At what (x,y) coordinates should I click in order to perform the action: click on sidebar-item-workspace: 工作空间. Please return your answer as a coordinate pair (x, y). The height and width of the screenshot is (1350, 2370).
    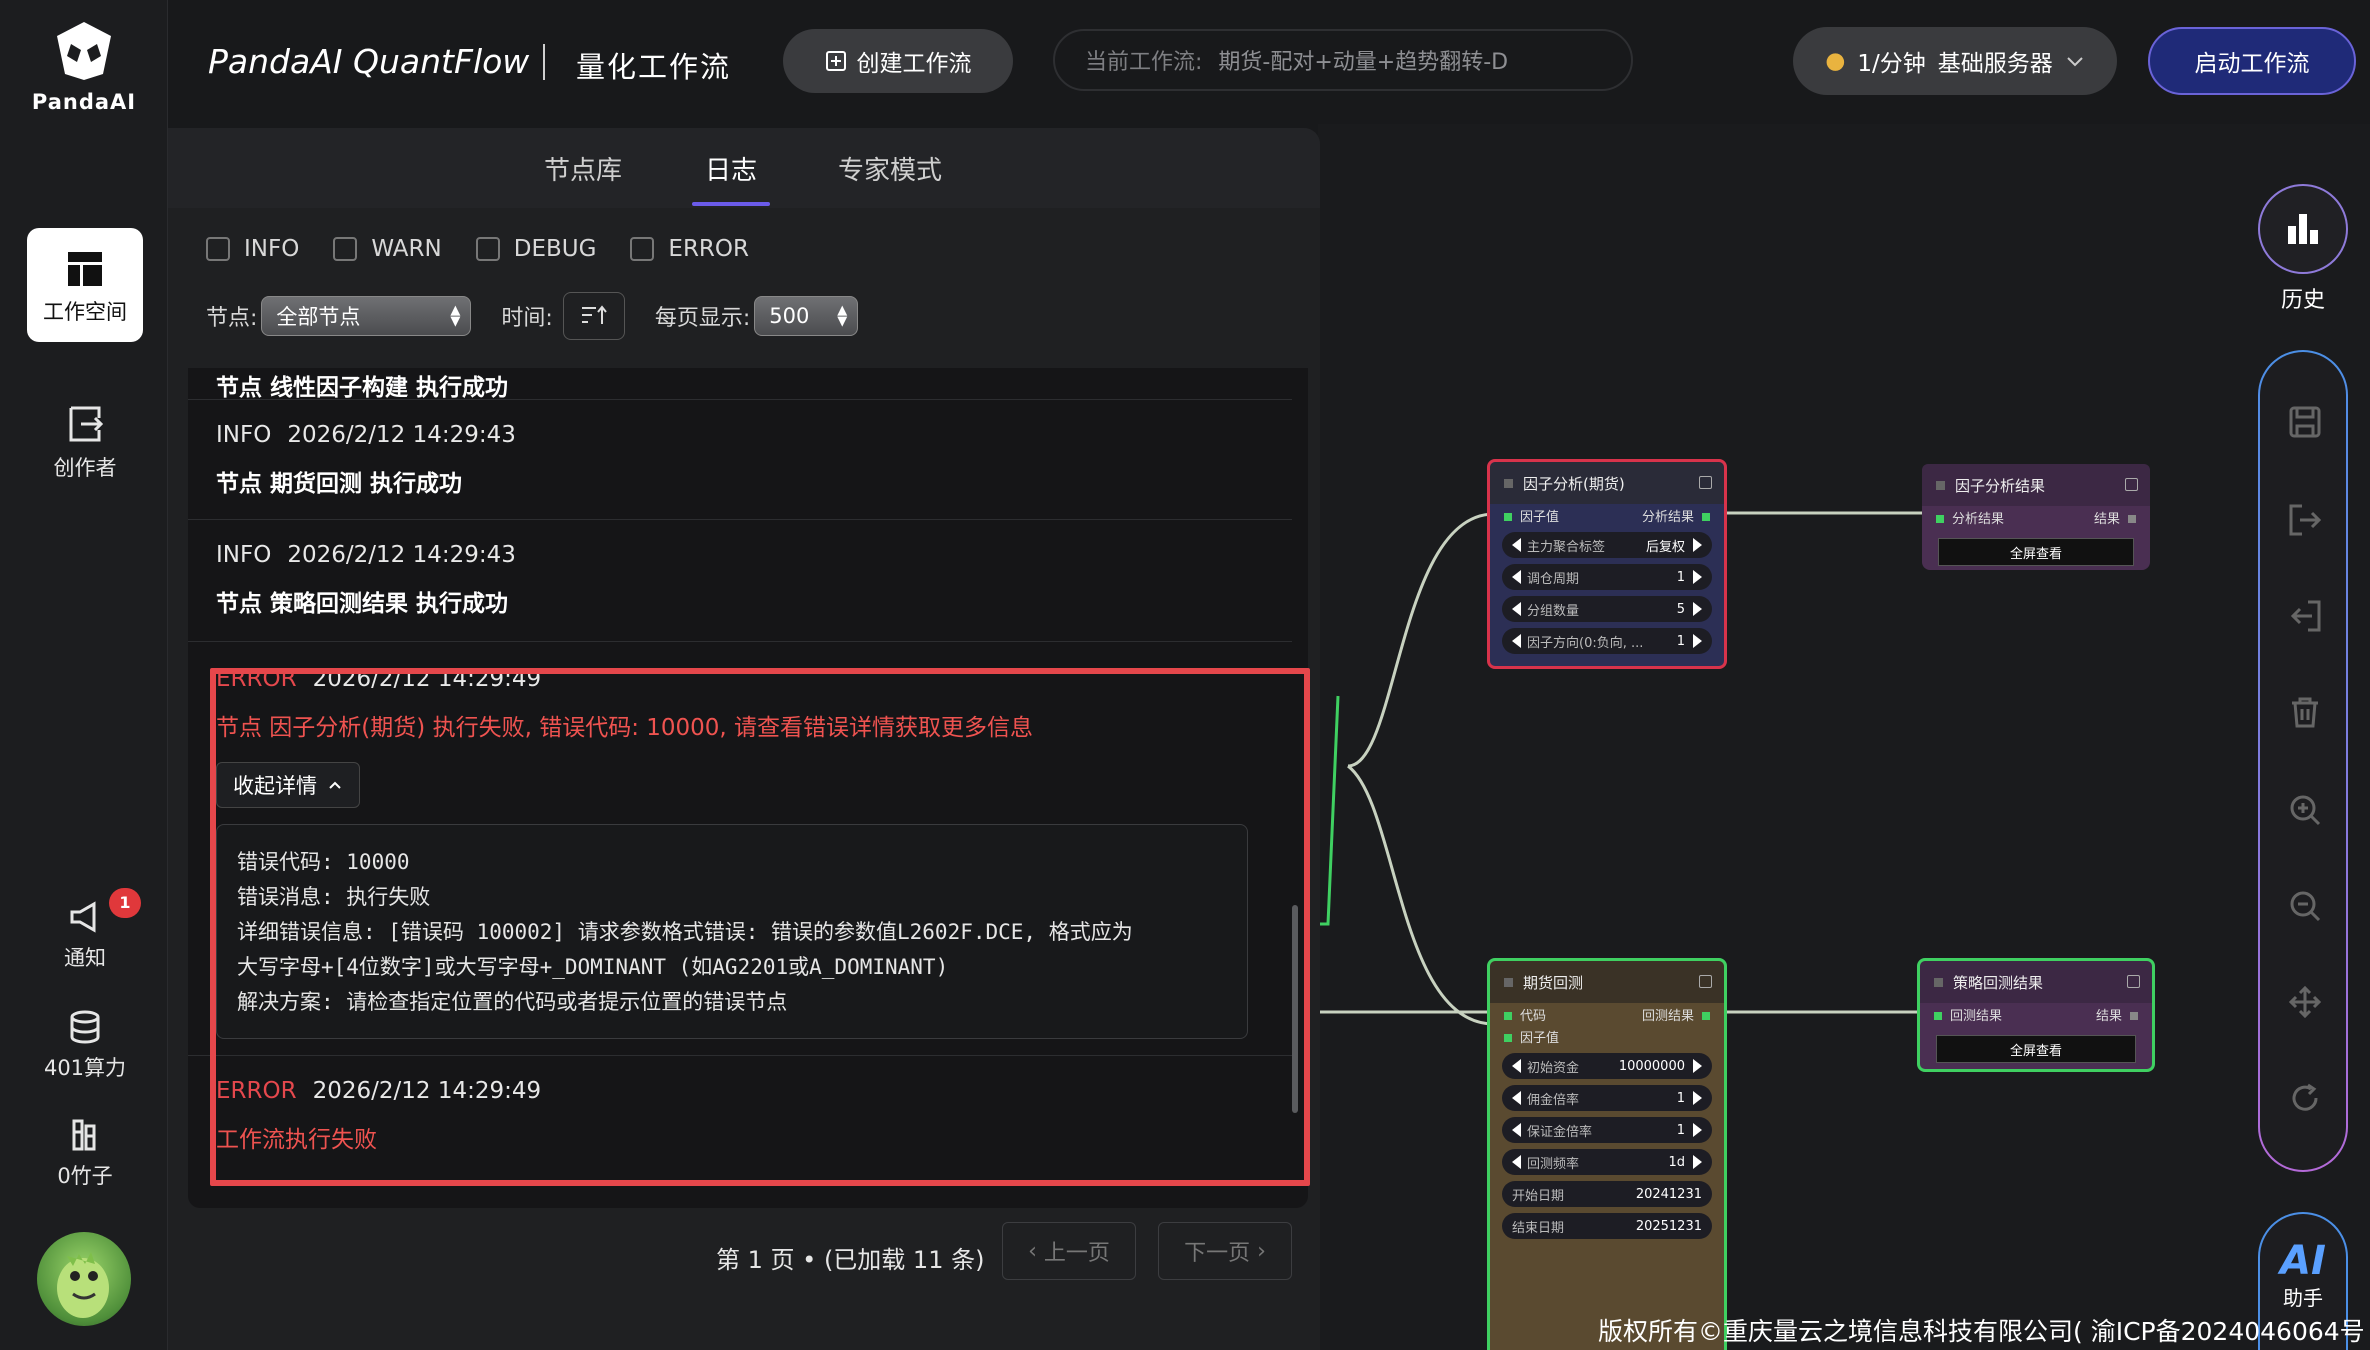
    Looking at the image, I should click on (85, 285).